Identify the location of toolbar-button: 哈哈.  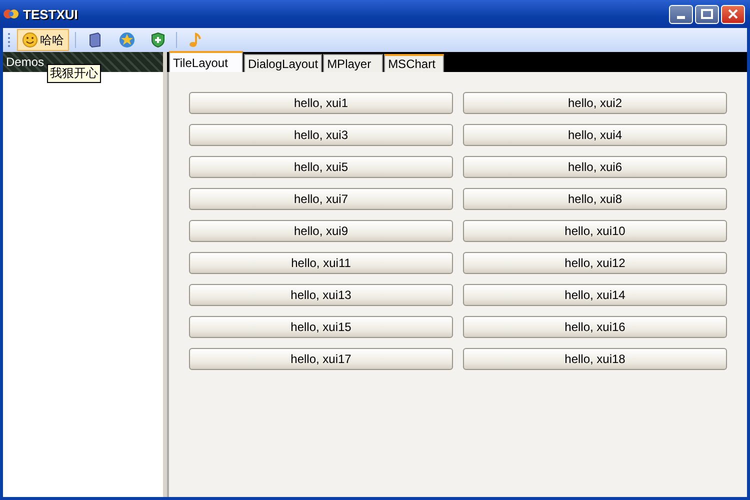
(43, 40).